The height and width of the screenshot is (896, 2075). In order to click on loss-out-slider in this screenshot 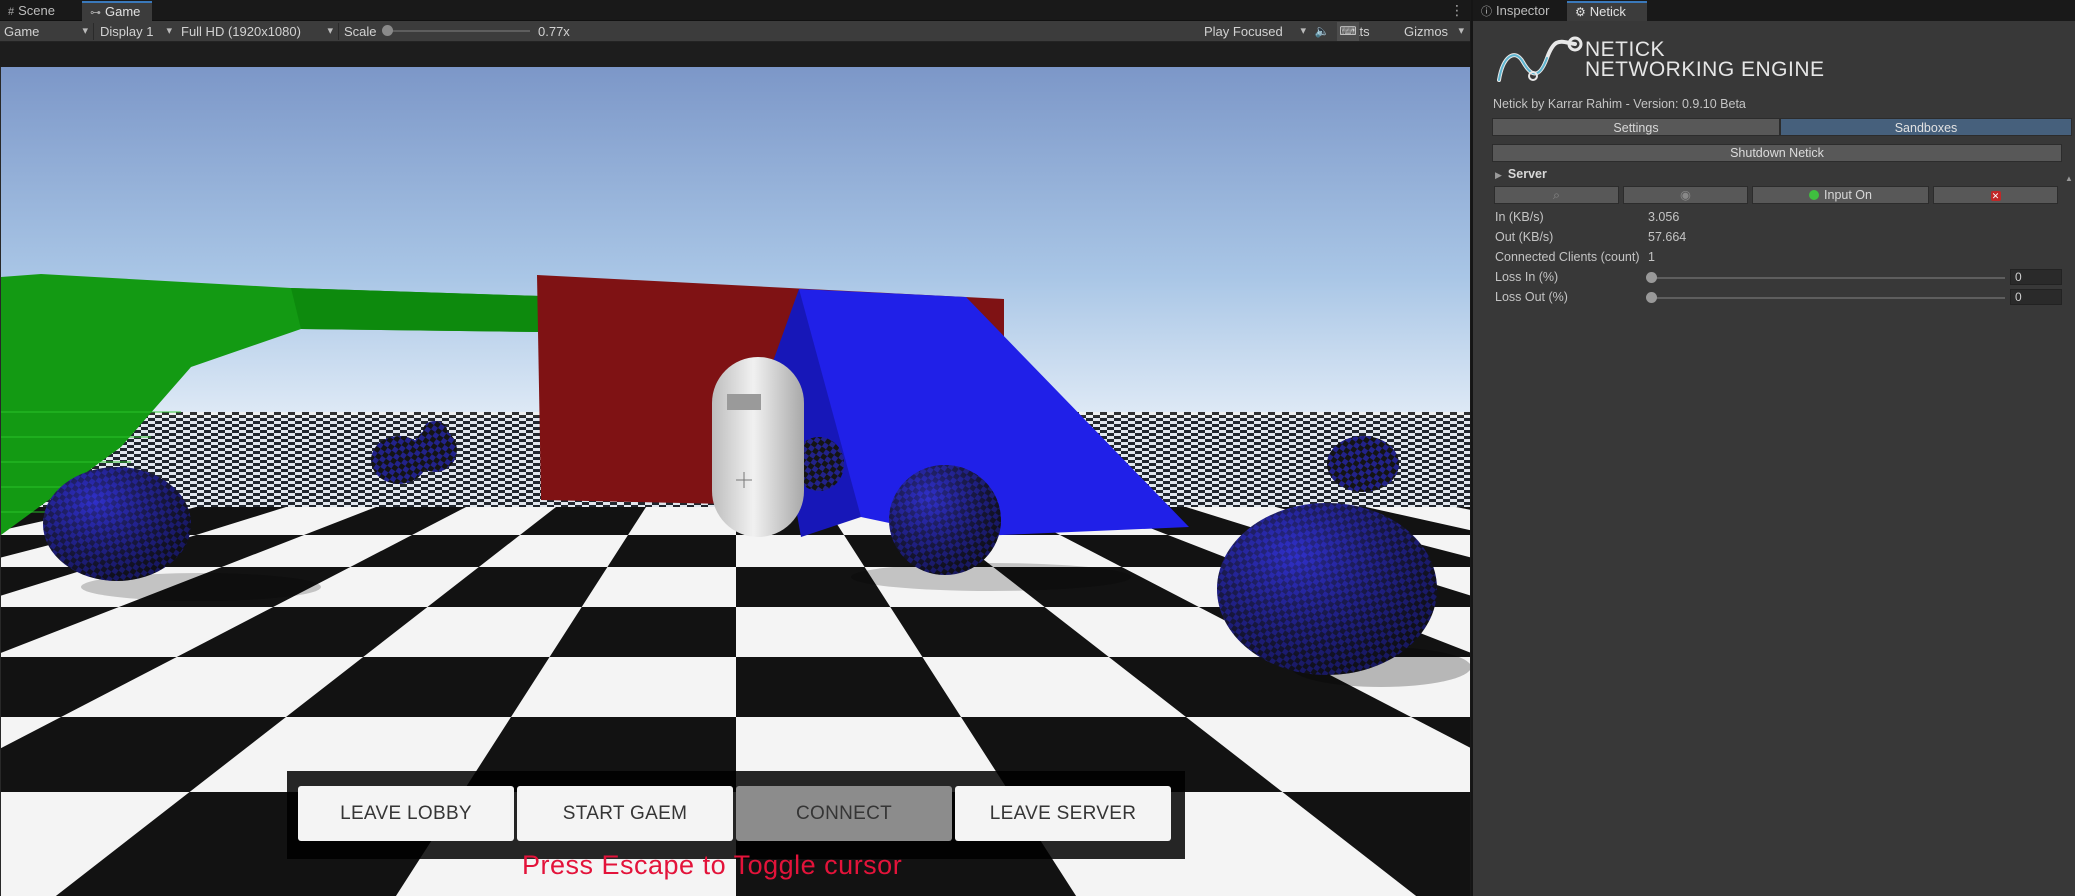, I will do `click(1828, 298)`.